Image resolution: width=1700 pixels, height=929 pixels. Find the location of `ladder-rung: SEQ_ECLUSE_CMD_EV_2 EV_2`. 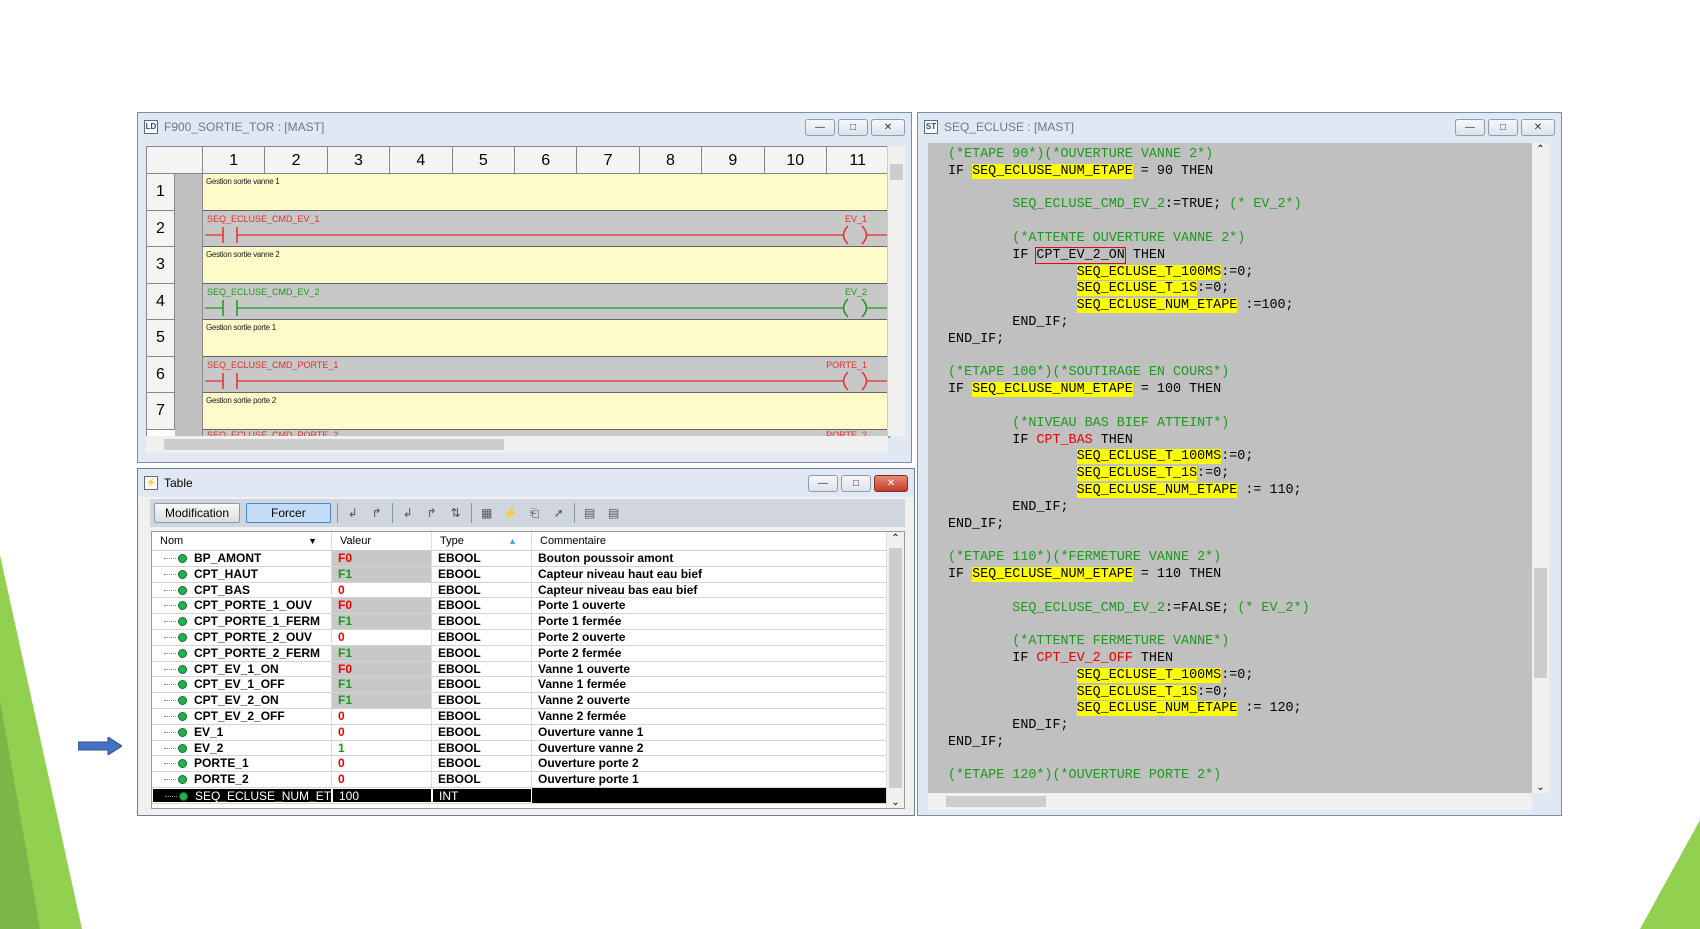

ladder-rung: SEQ_ECLUSE_CMD_EV_2 EV_2 is located at coordinates (546, 301).